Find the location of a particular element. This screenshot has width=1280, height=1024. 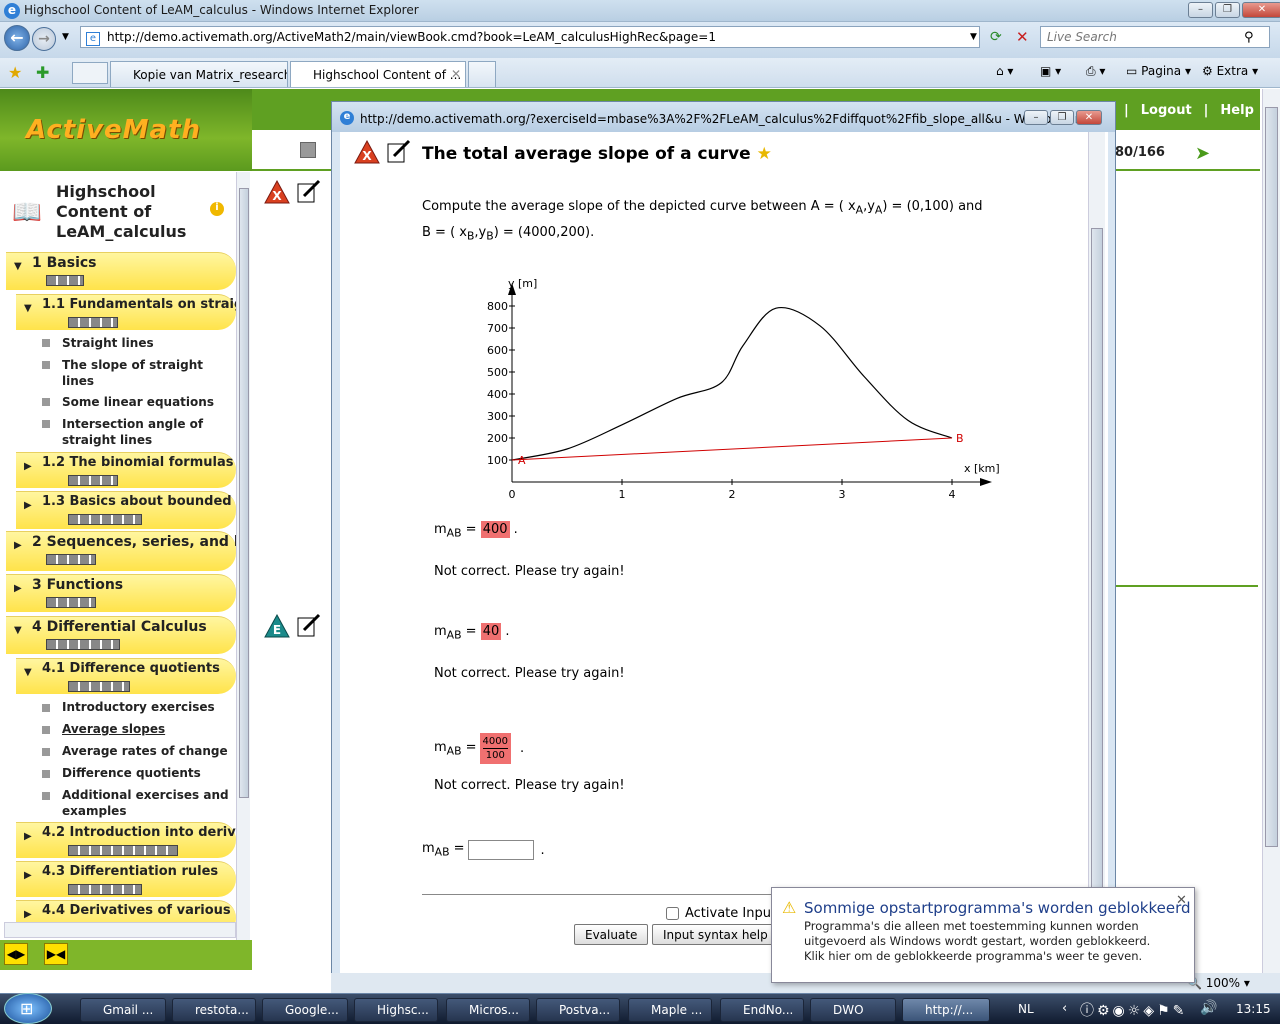

activate-input-checkbox is located at coordinates (672, 913).